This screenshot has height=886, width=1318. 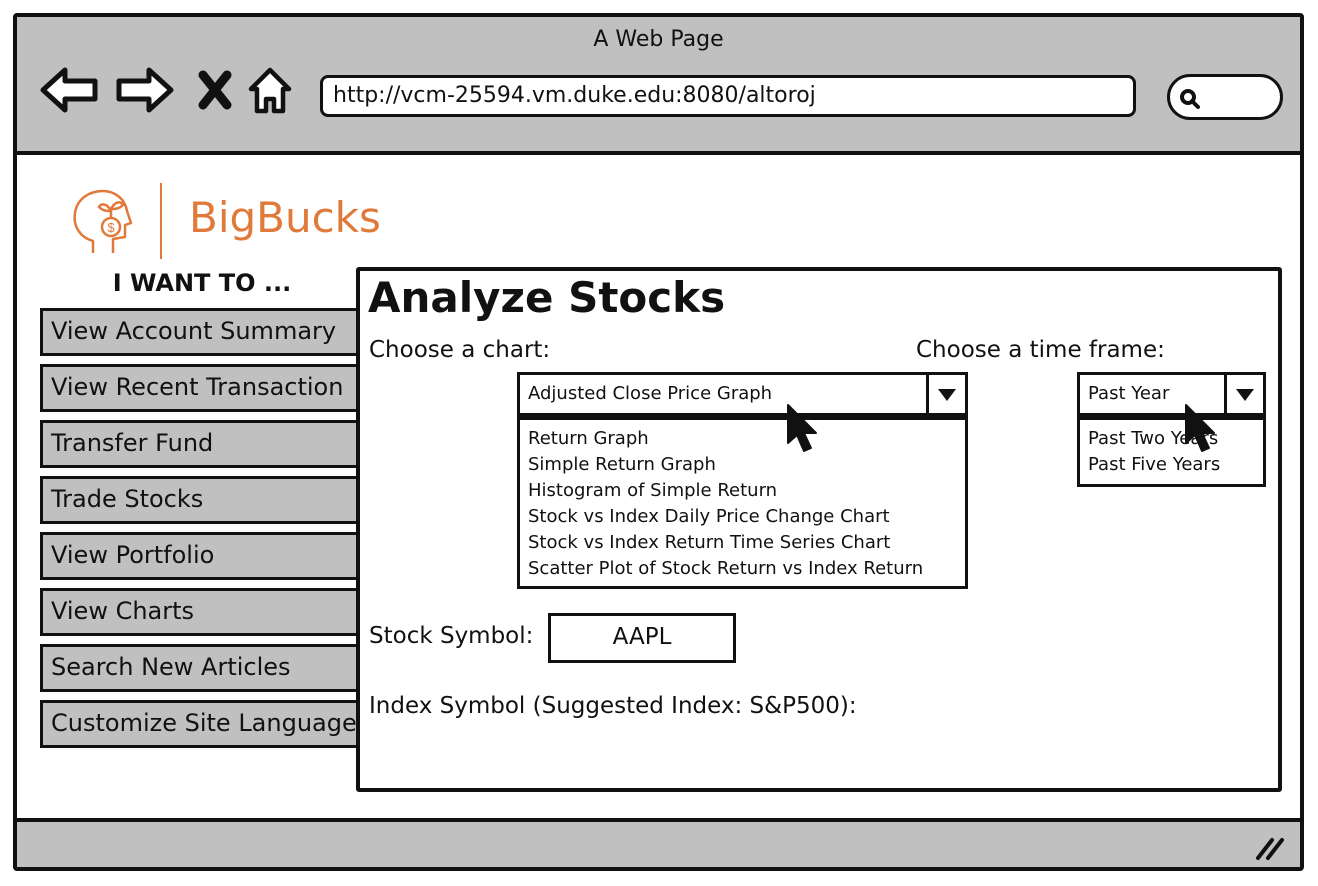 What do you see at coordinates (161, 221) in the screenshot?
I see `logo-divider` at bounding box center [161, 221].